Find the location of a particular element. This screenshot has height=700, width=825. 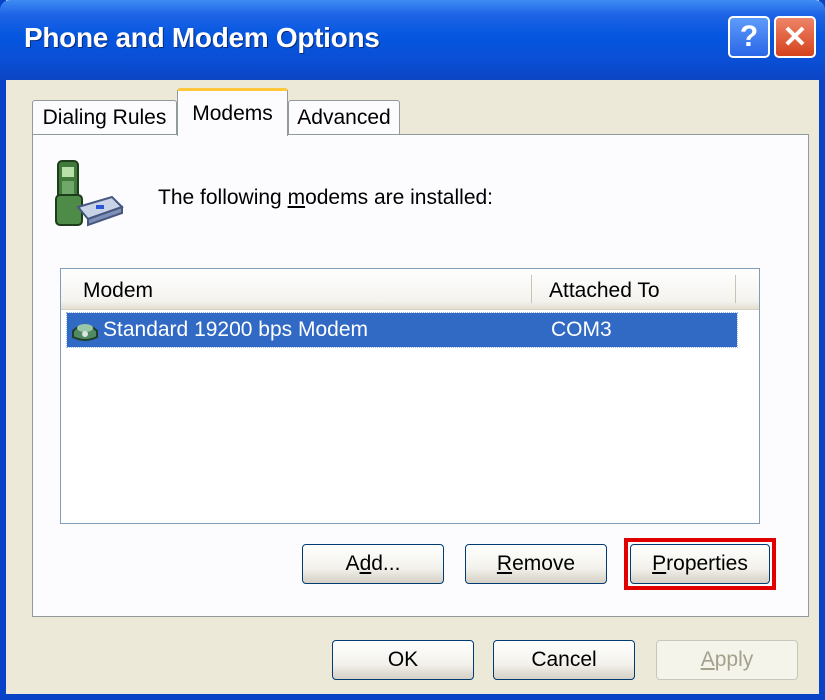

installed-modems-label: The following modems are installed: is located at coordinates (326, 197).